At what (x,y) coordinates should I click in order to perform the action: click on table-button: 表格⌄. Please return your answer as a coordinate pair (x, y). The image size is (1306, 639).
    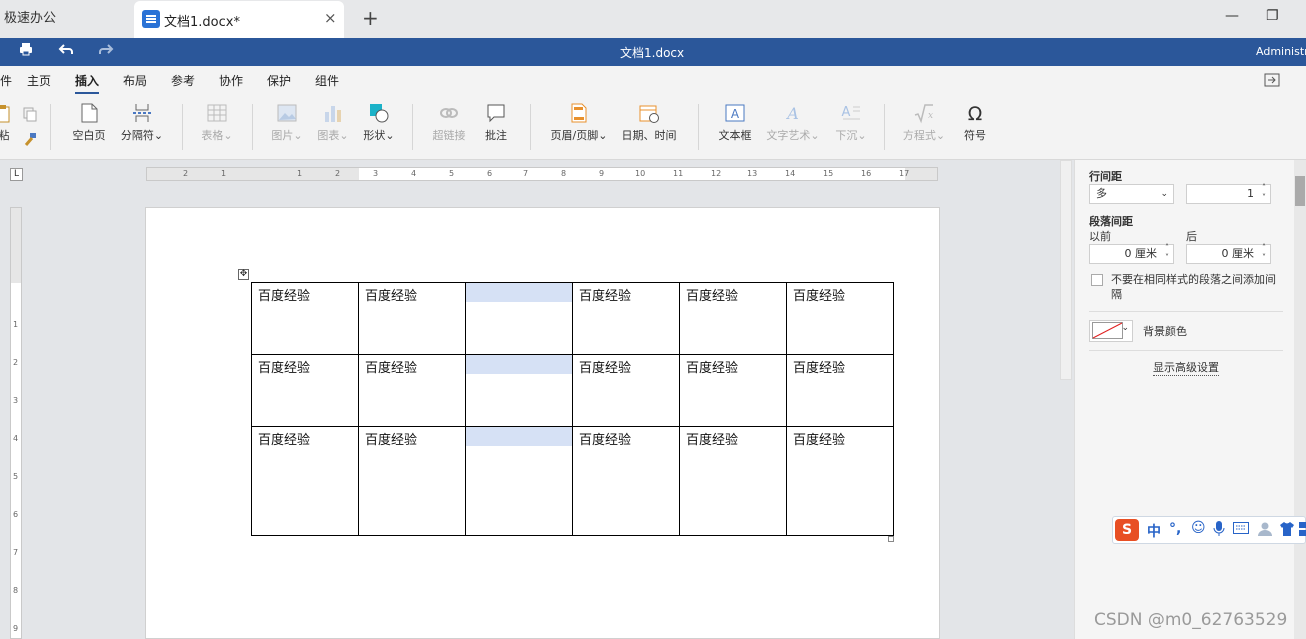
    Looking at the image, I should click on (217, 122).